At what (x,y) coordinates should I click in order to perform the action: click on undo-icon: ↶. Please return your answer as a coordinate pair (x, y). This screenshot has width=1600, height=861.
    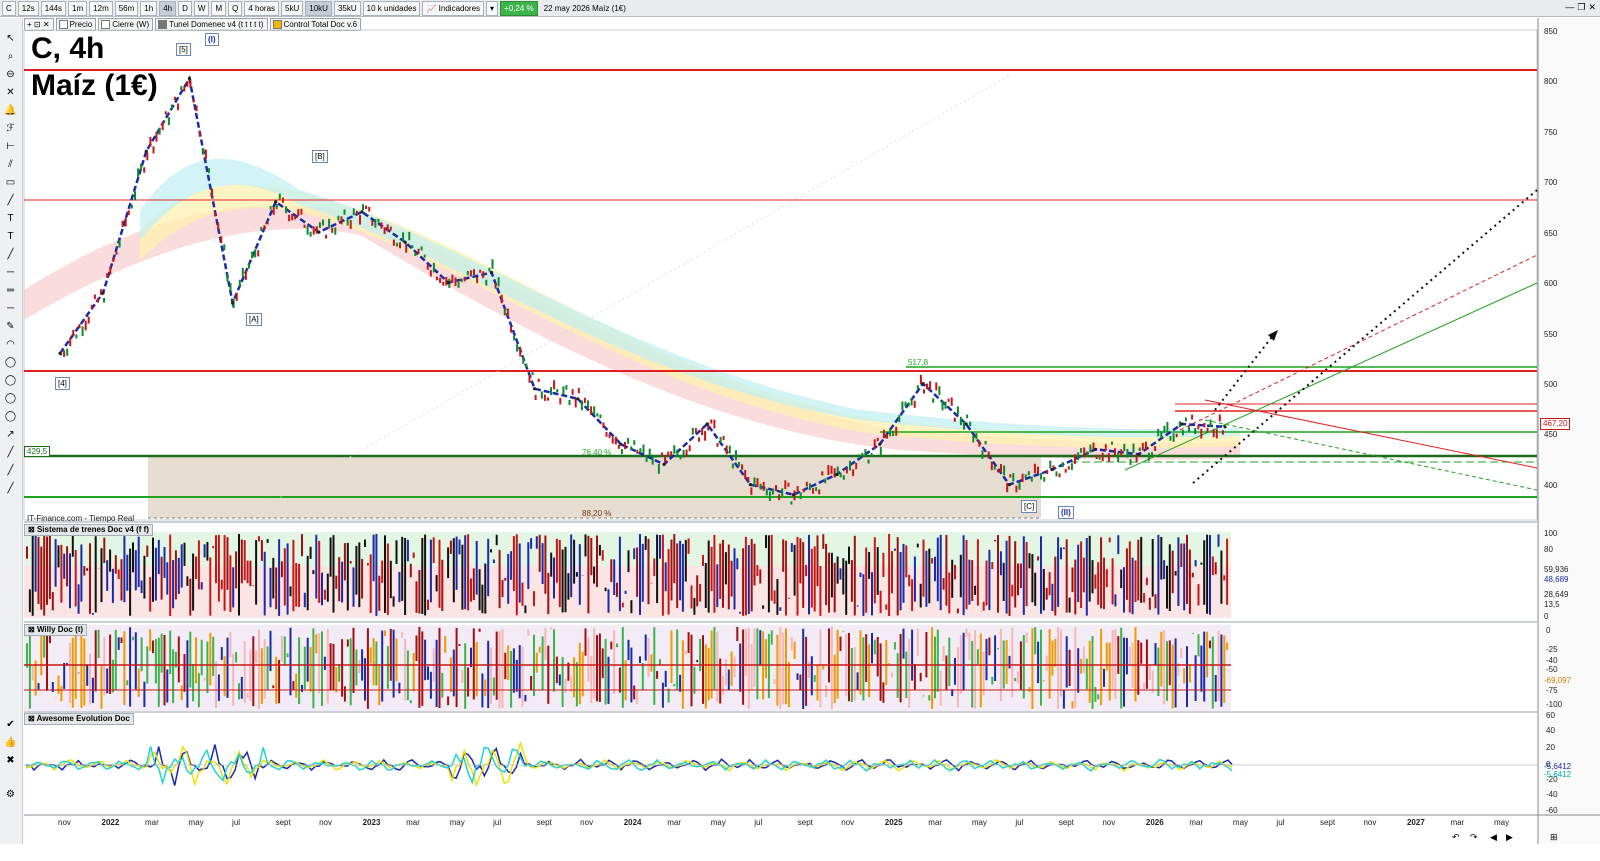
    Looking at the image, I should click on (1456, 837).